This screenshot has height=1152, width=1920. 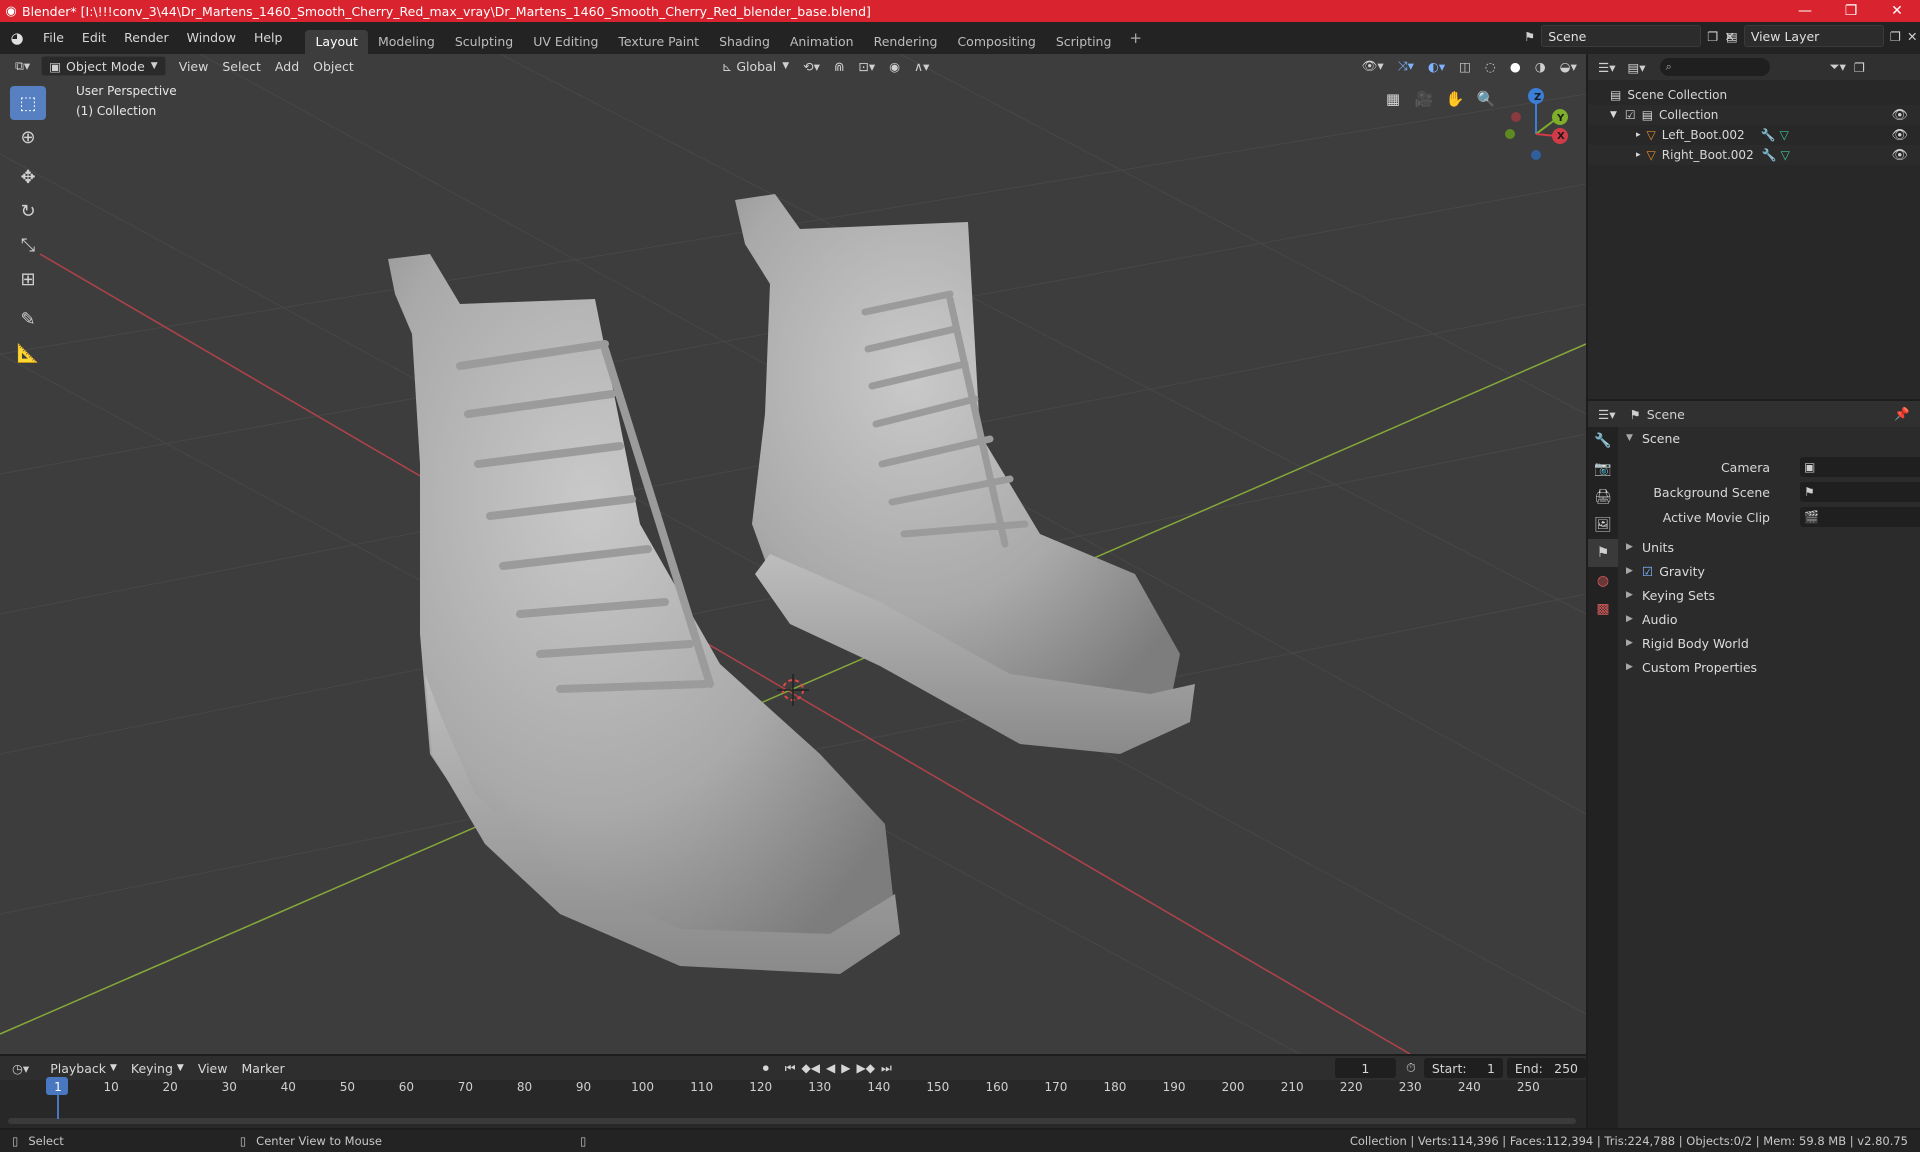 I want to click on jump-end-button: ⏭, so click(x=886, y=1068).